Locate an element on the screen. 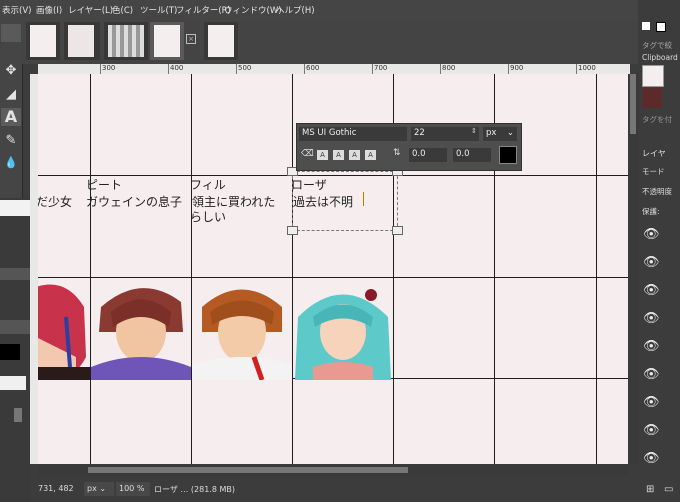 This screenshot has width=680, height=502. move-icon: ✥ is located at coordinates (11, 70).